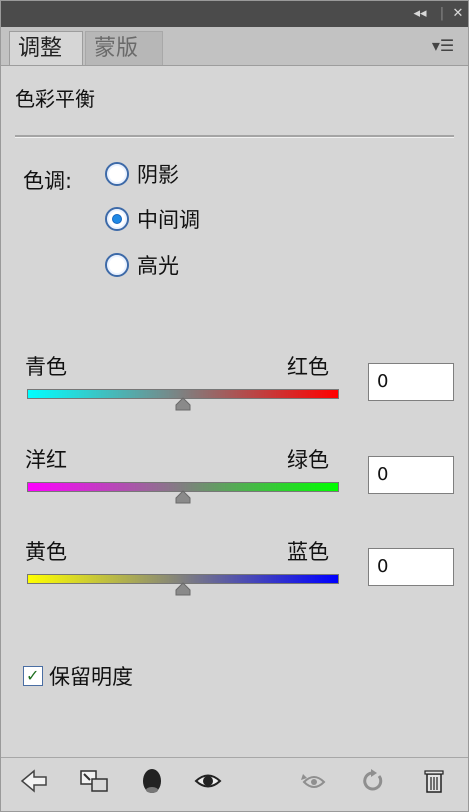 The height and width of the screenshot is (812, 469). Describe the element at coordinates (46, 367) in the screenshot. I see `slider-left-label: 青色` at that location.